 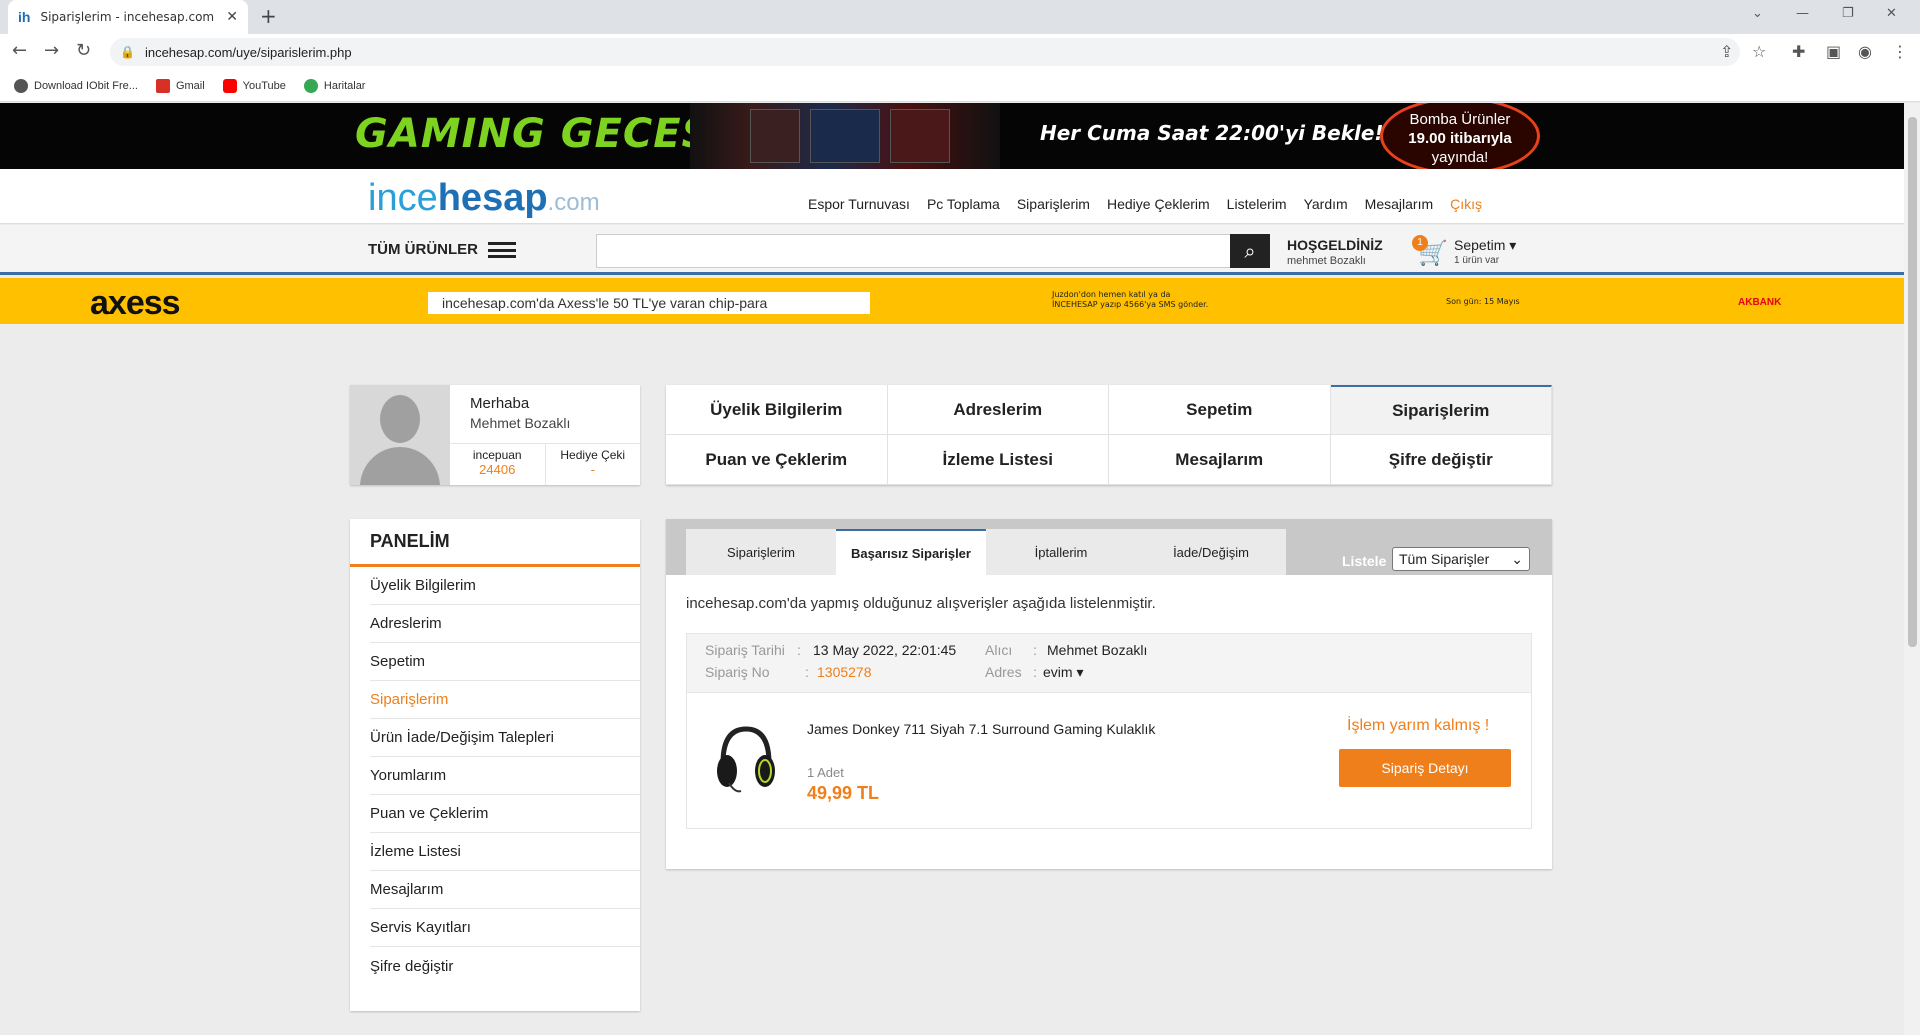 I want to click on panel-title: PANELİM, so click(x=495, y=543).